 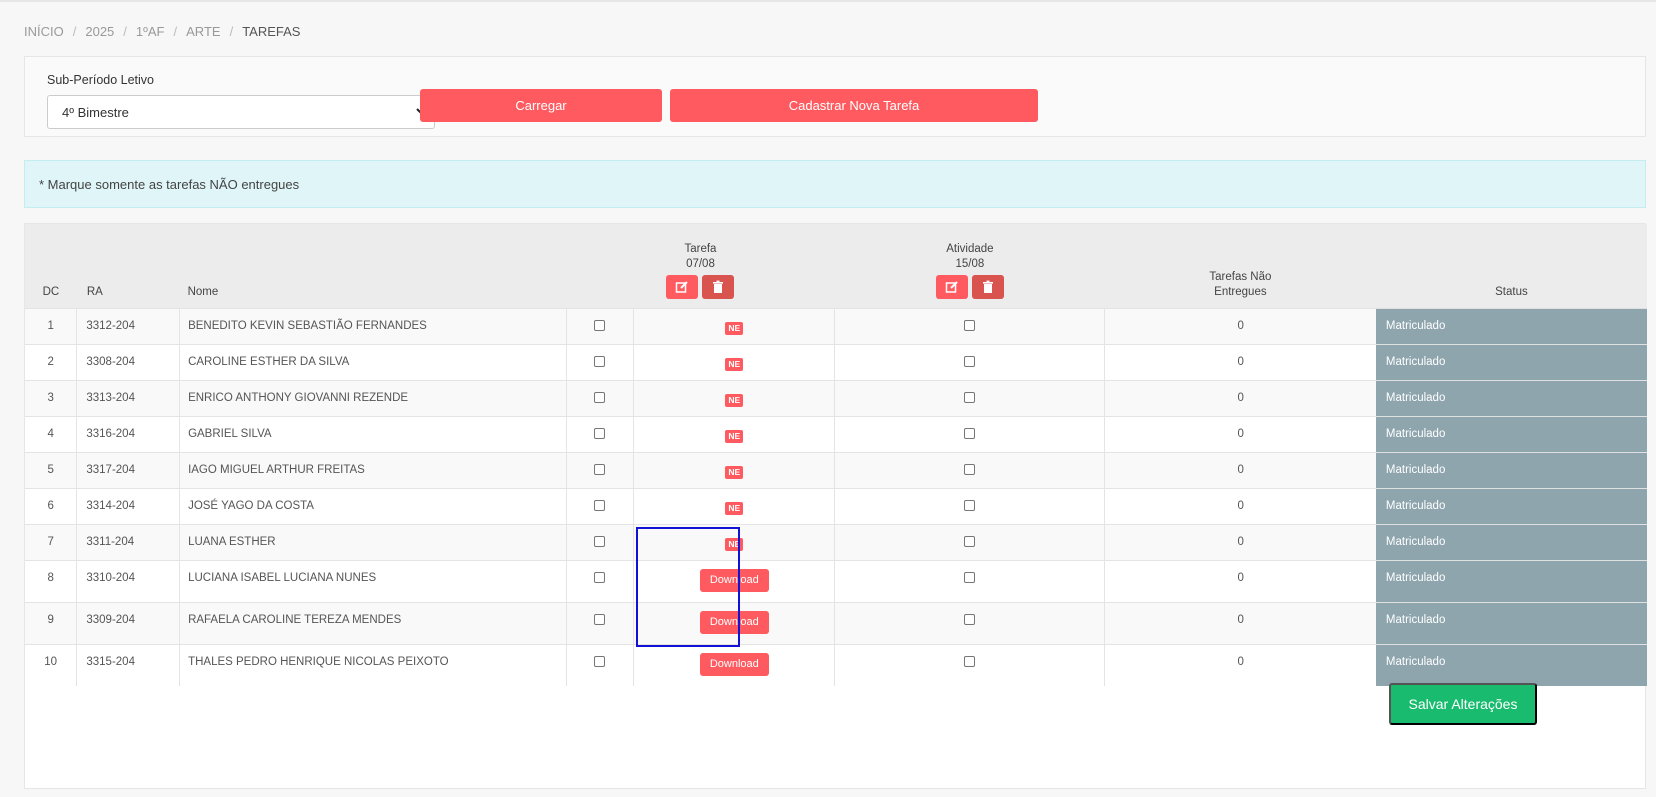 I want to click on breadcrumb-subject: ARTE, so click(x=203, y=31).